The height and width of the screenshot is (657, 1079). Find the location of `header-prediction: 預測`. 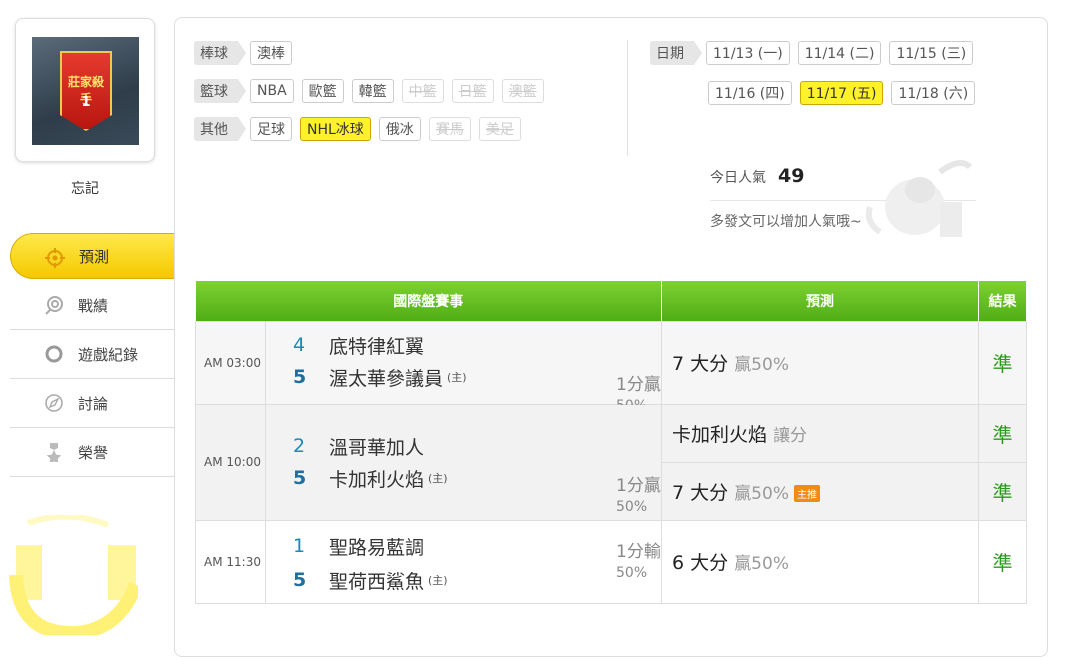

header-prediction: 預測 is located at coordinates (820, 301).